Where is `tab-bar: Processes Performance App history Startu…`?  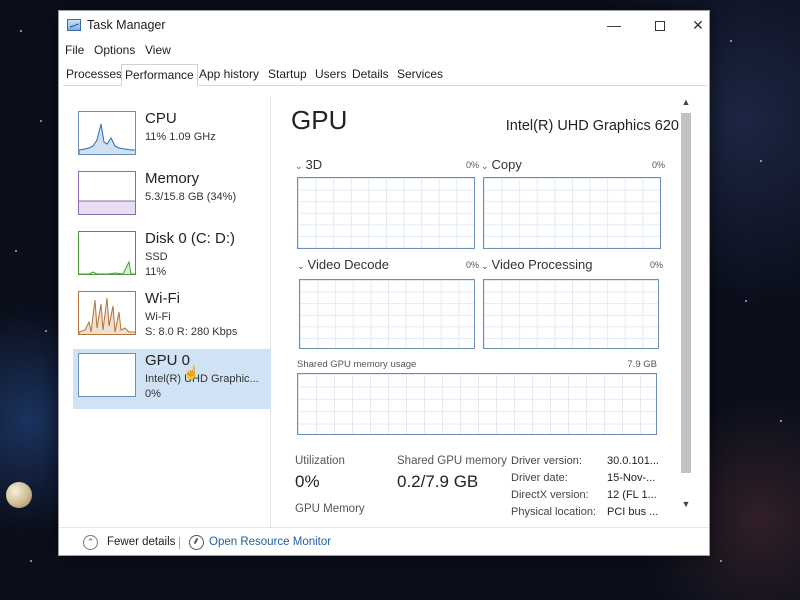
tab-bar: Processes Performance App history Startu… is located at coordinates (385, 75).